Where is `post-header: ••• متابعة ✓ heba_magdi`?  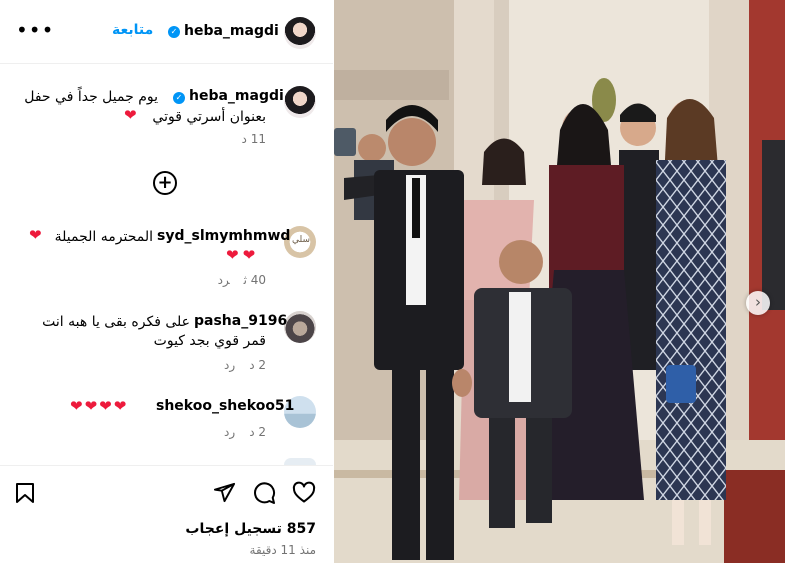 post-header: ••• متابعة ✓ heba_magdi is located at coordinates (166, 32).